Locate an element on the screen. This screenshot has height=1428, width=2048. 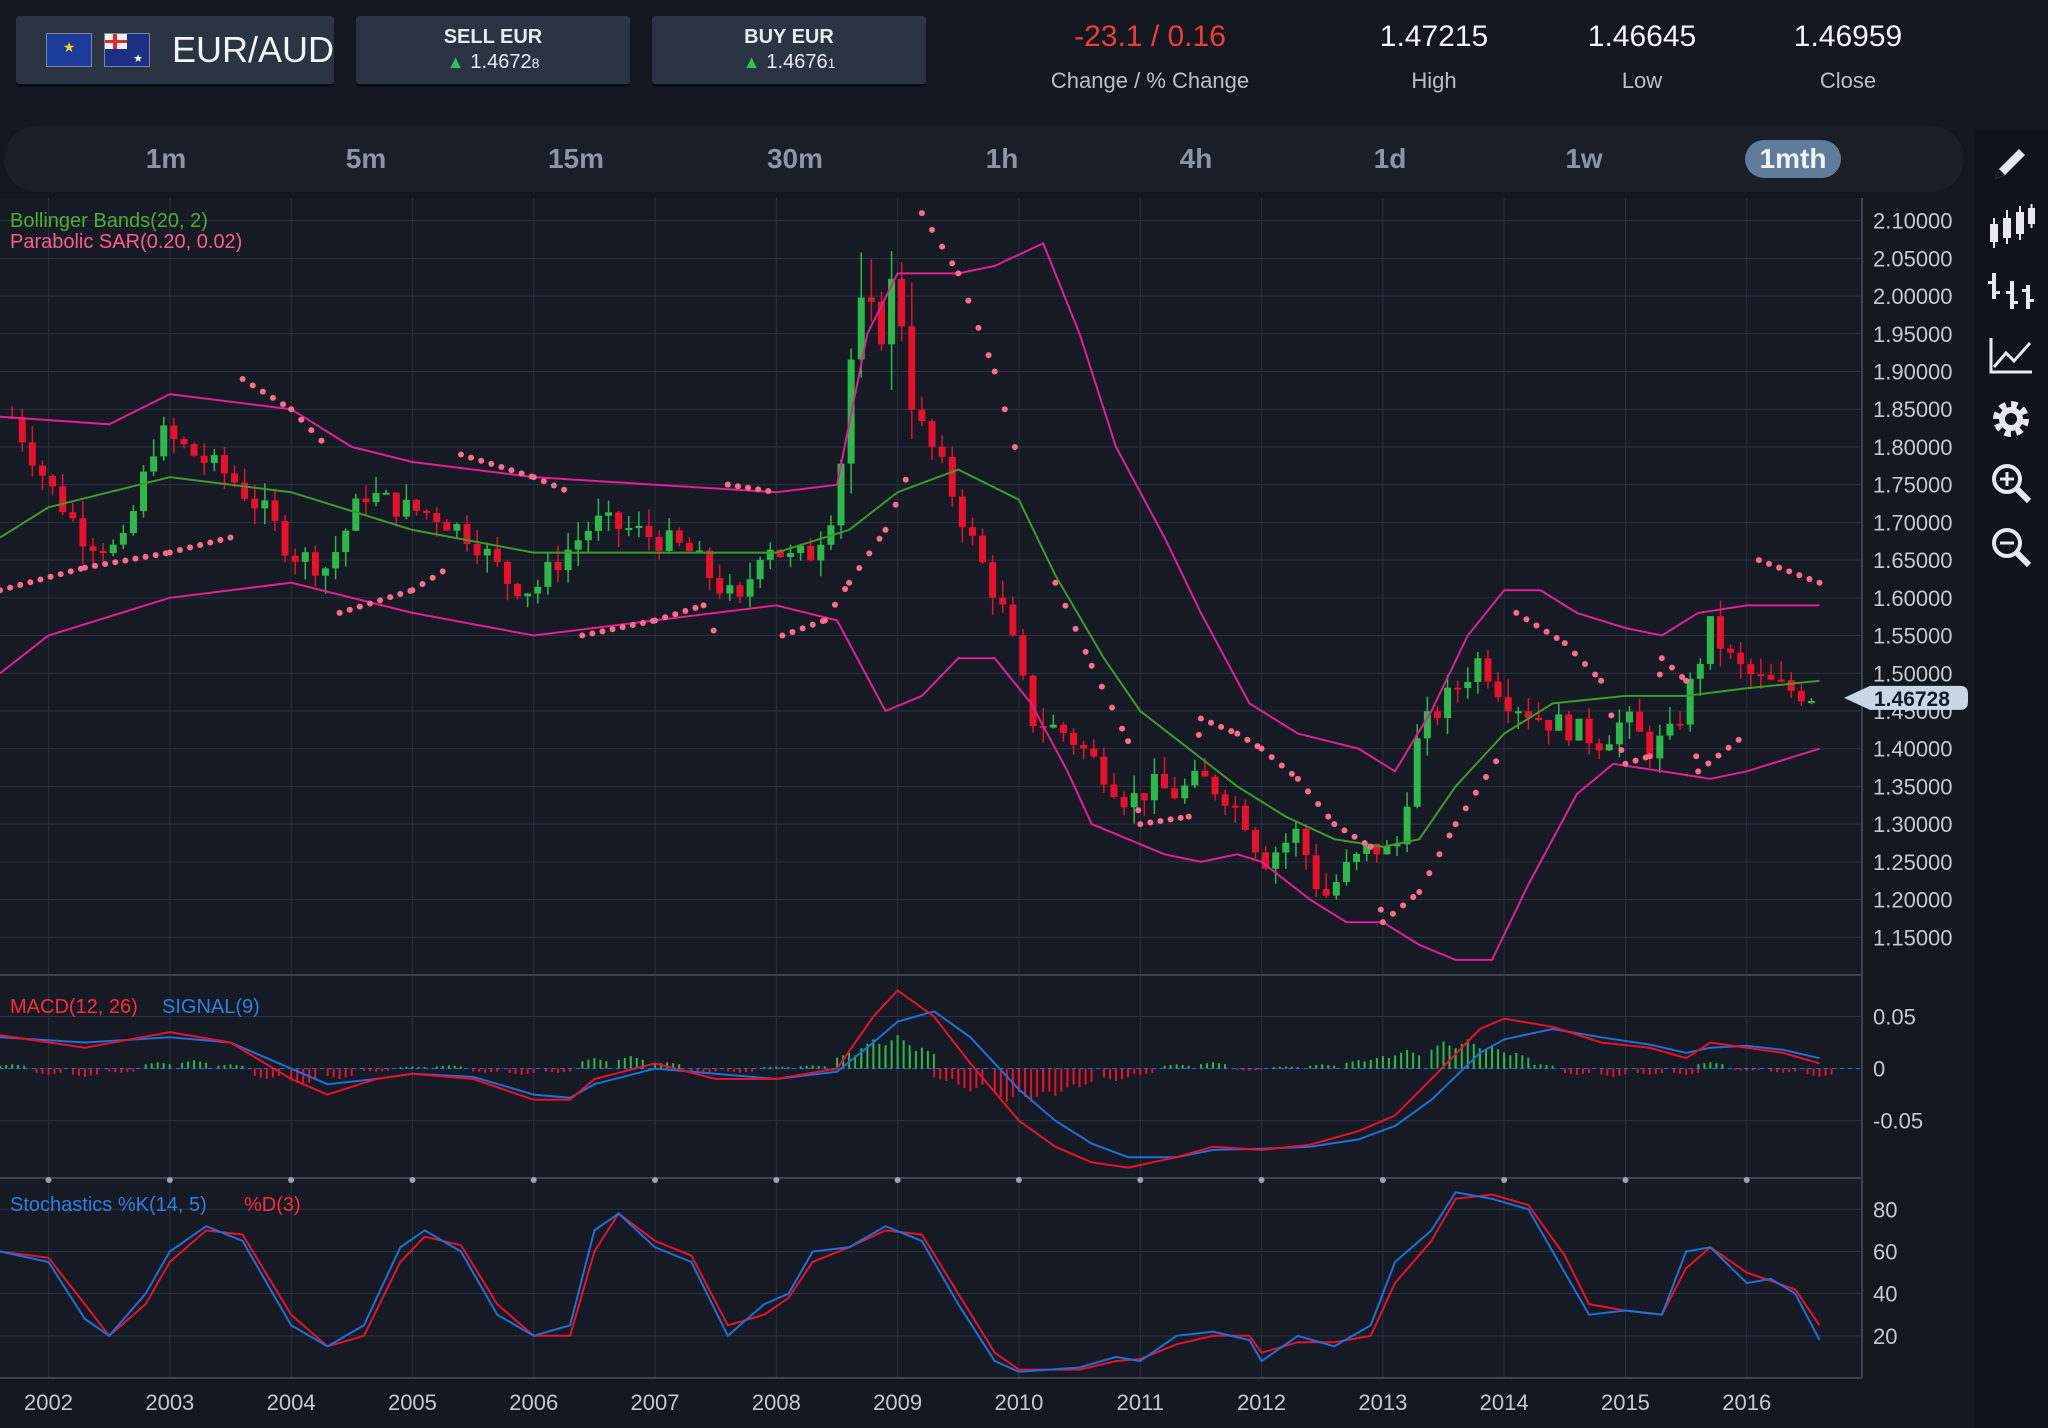
symbol-selector: EUR/AUD is located at coordinates (175, 50).